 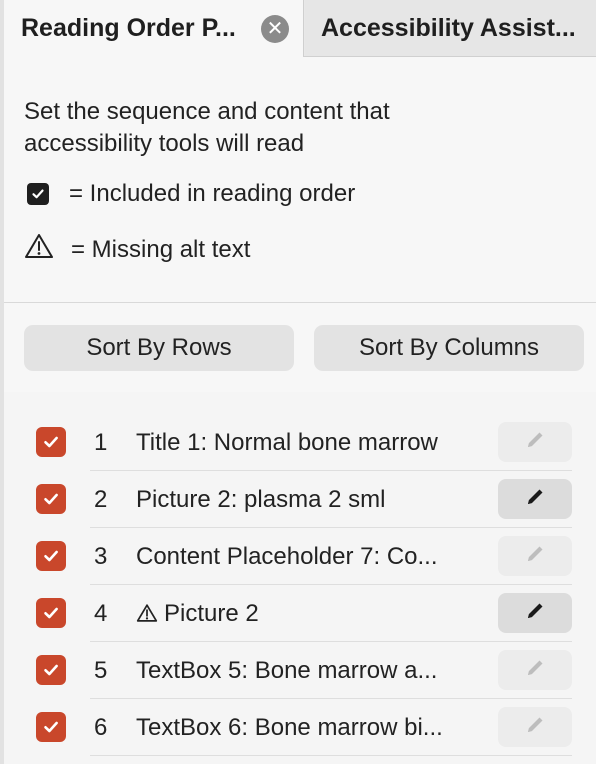 I want to click on close-icon: ✕, so click(x=275, y=29).